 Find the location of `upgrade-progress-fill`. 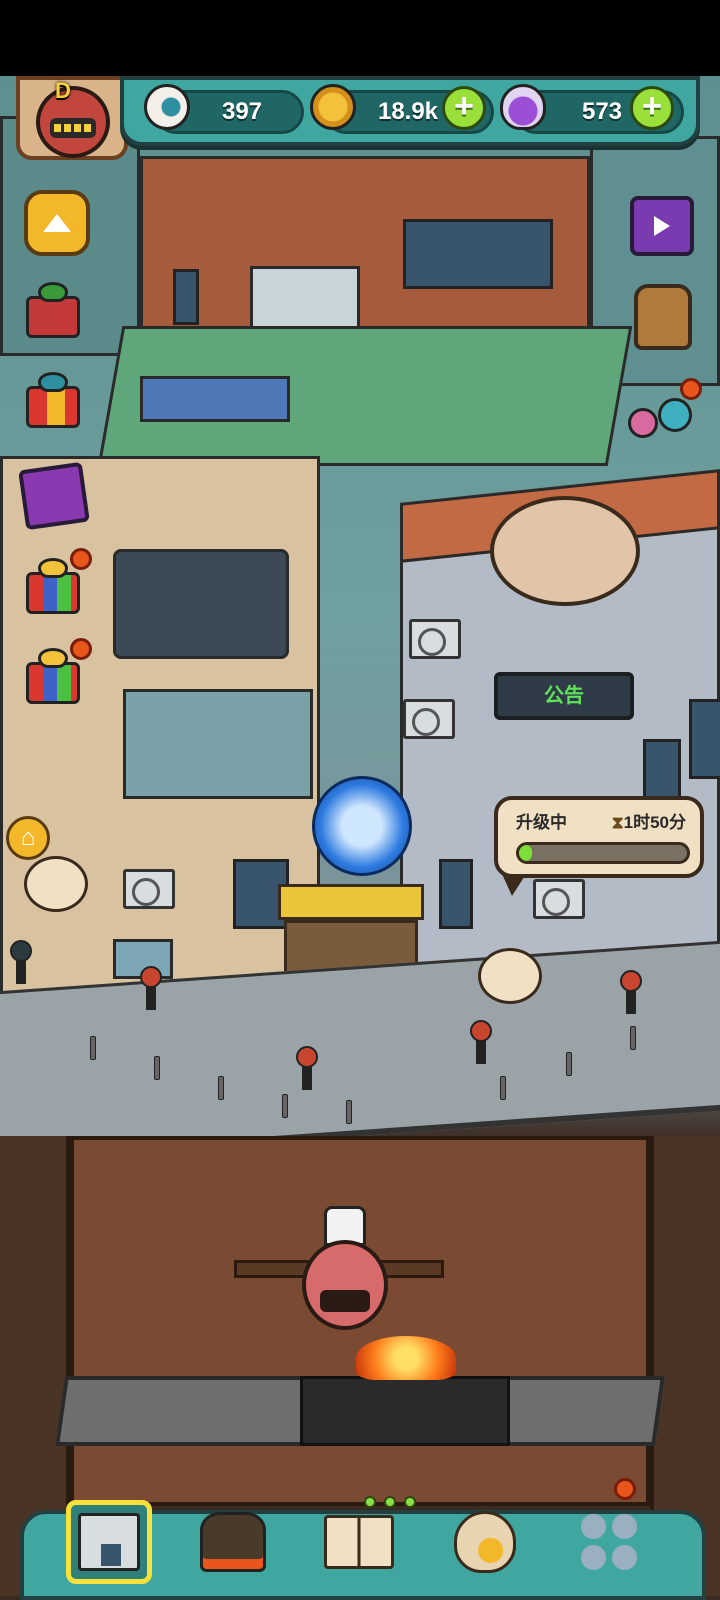

upgrade-progress-fill is located at coordinates (526, 853).